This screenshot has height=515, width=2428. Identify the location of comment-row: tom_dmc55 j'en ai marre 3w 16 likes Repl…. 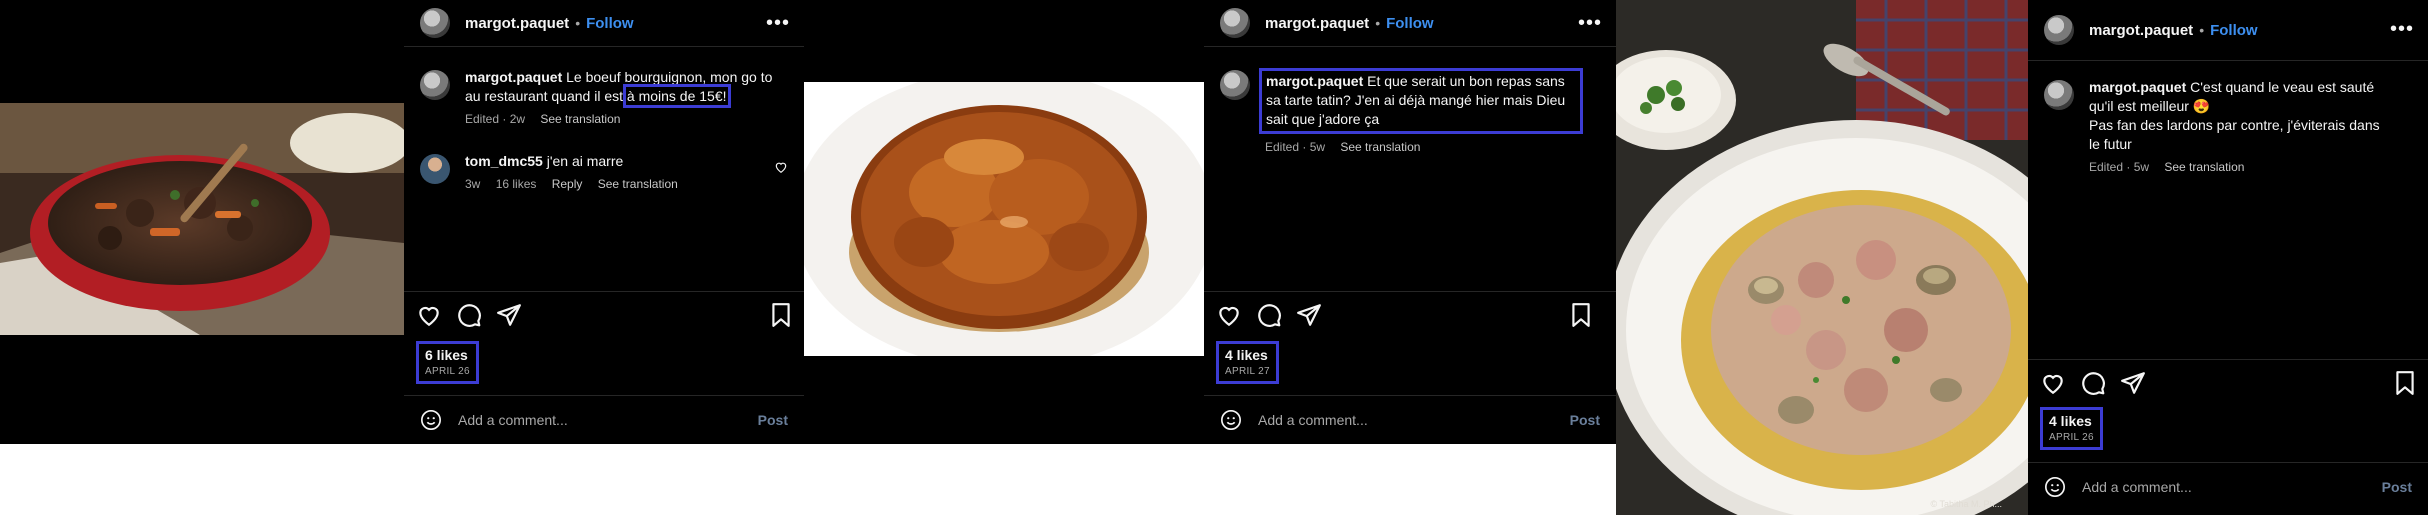
(604, 173).